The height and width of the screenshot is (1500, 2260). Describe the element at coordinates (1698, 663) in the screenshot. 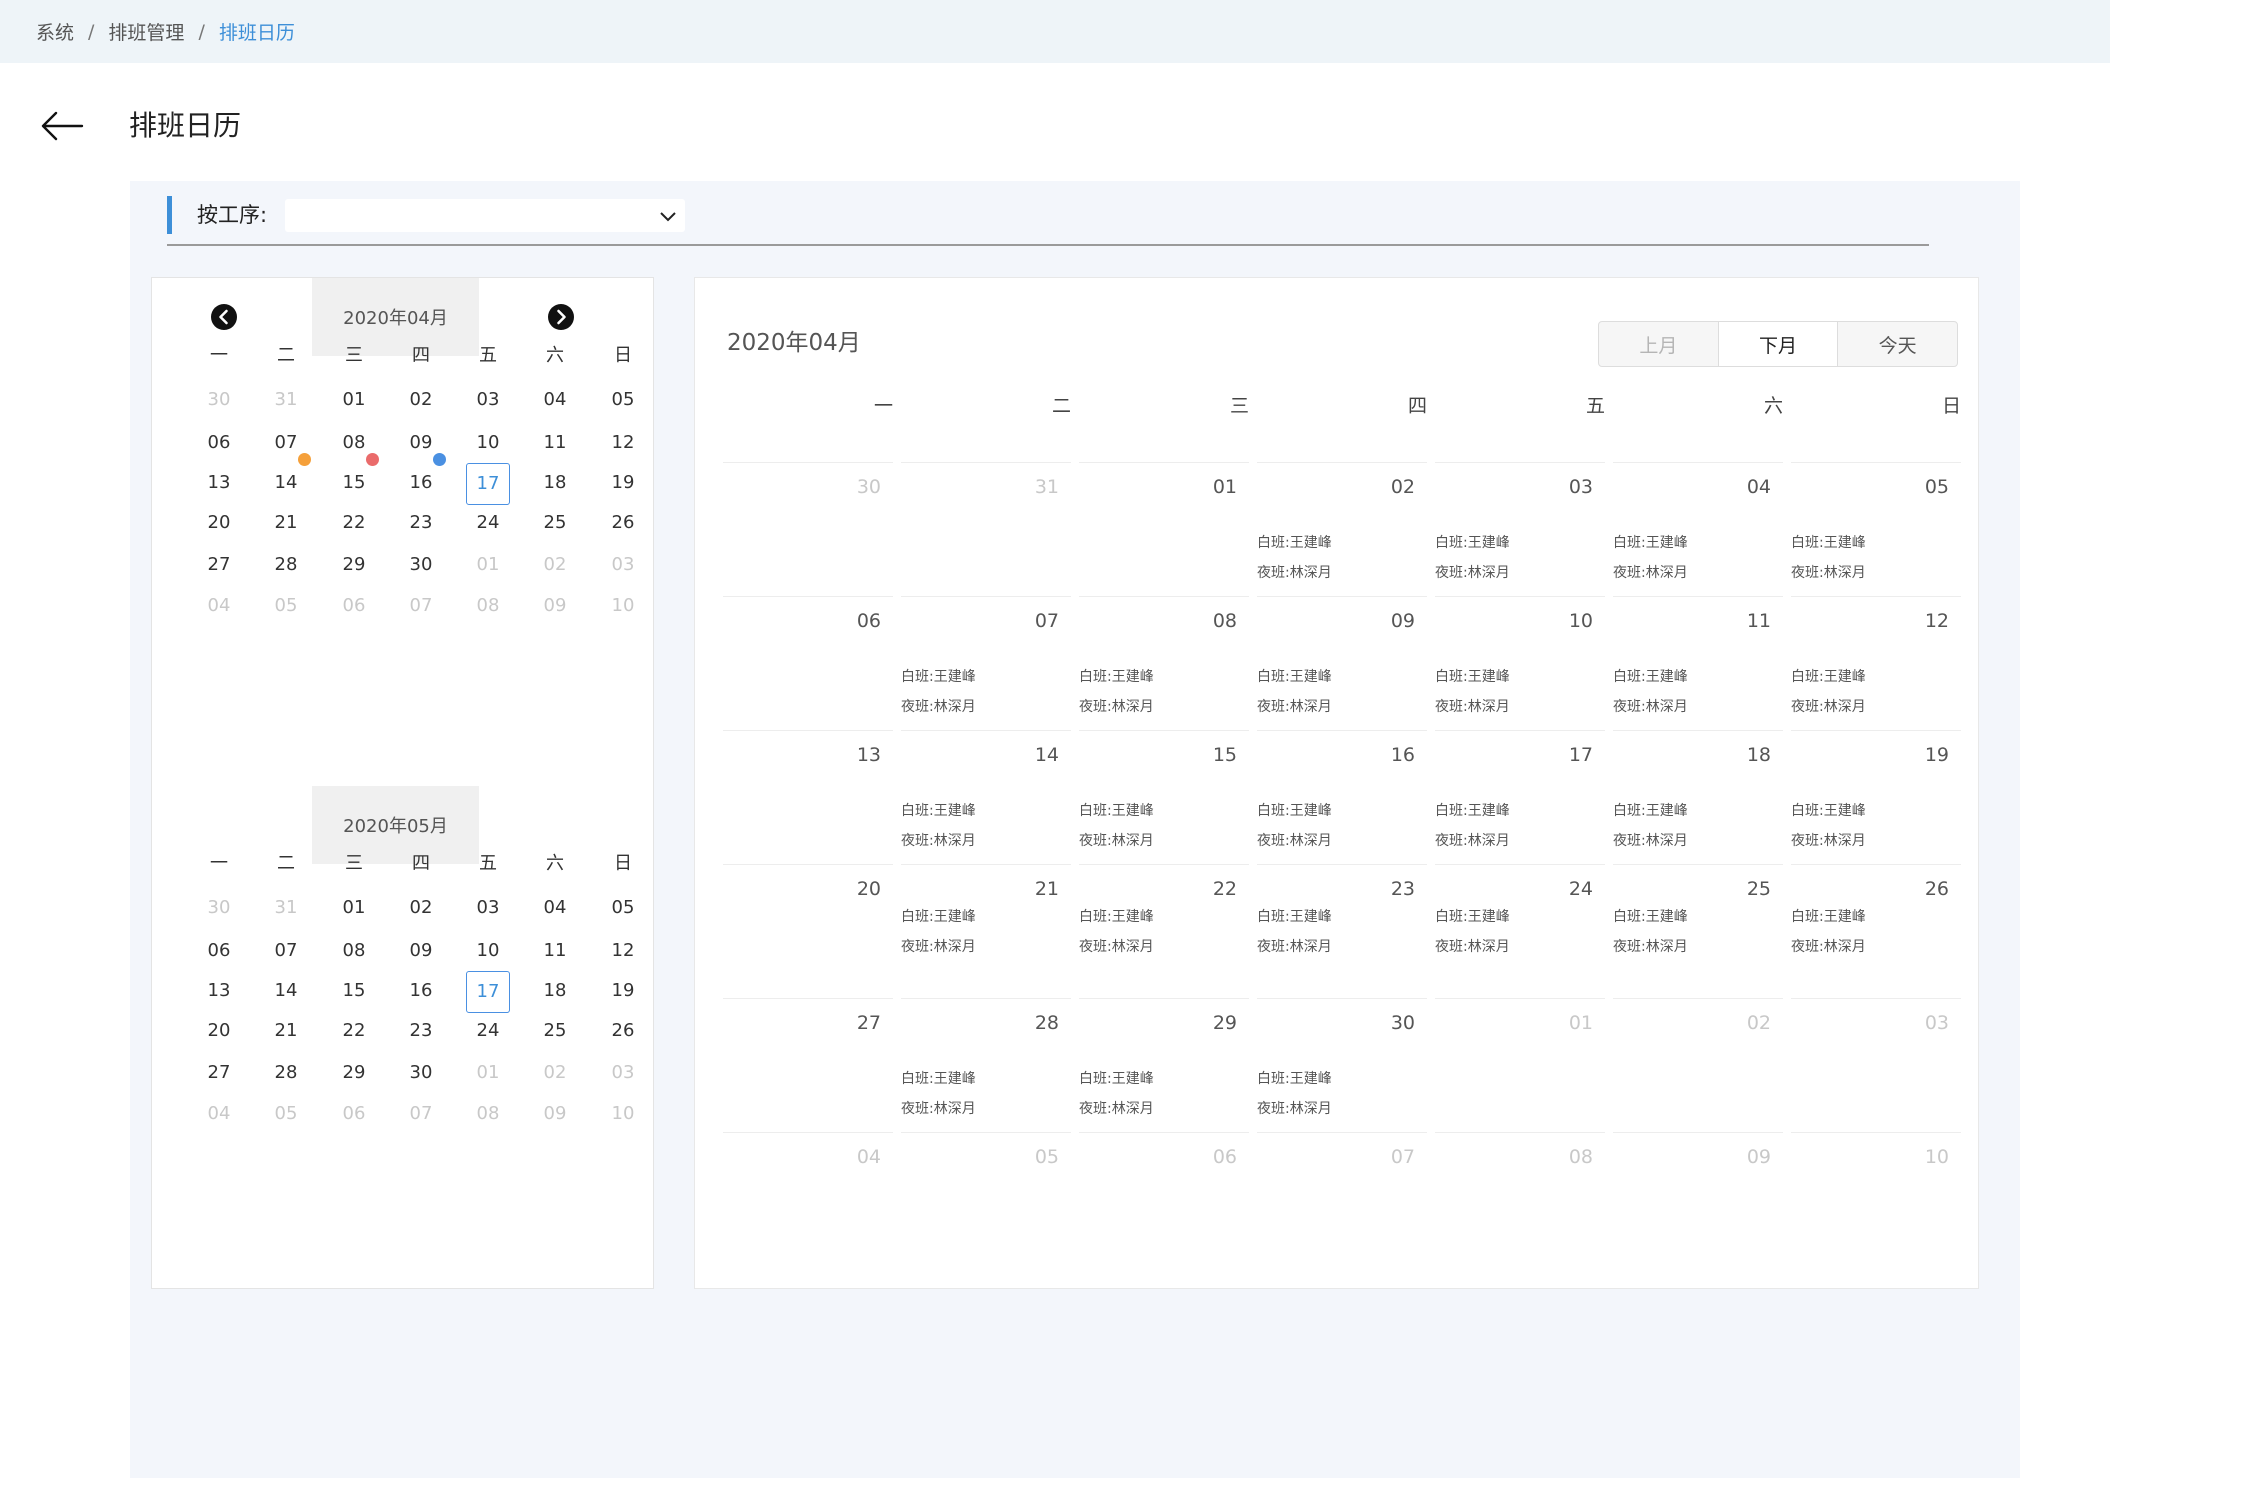

I see `calendar-day-cell: 11 白班:王建峰 夜班:林深月` at that location.